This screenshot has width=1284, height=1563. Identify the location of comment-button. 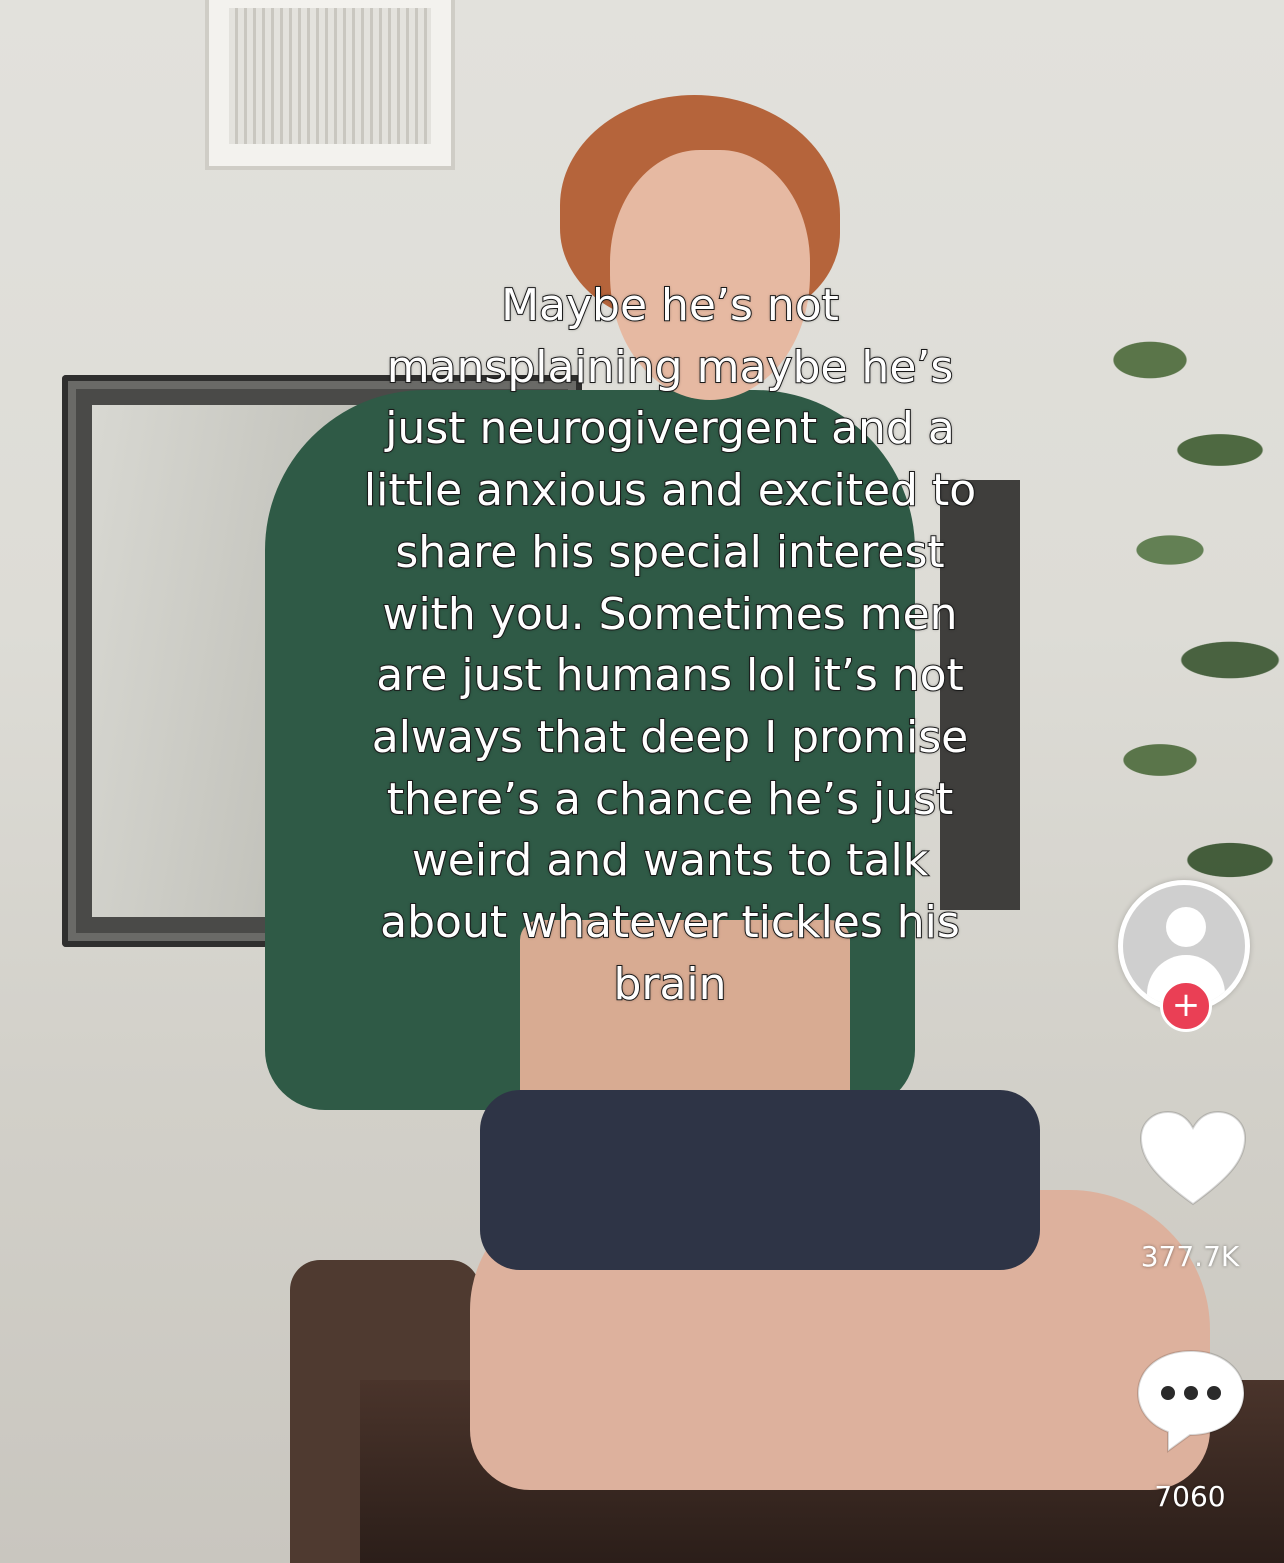
(1191, 1401).